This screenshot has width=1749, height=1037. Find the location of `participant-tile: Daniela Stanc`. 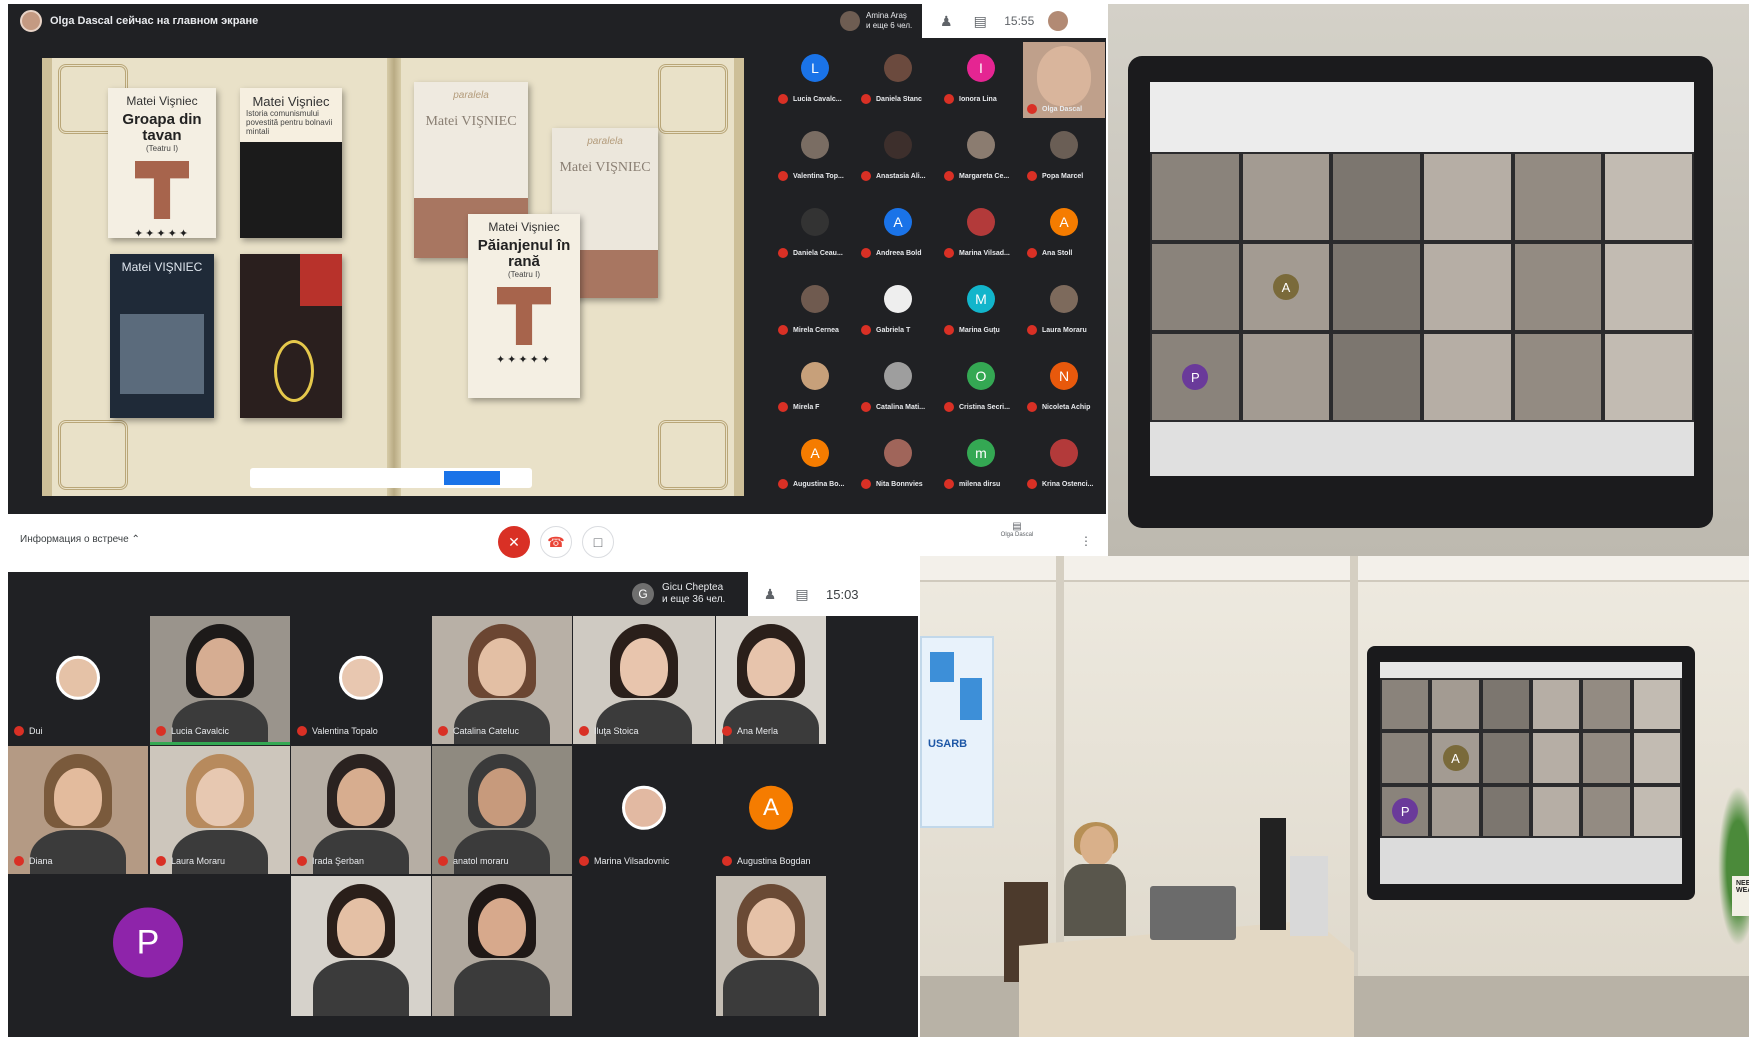

participant-tile: Daniela Stanc is located at coordinates (898, 80).